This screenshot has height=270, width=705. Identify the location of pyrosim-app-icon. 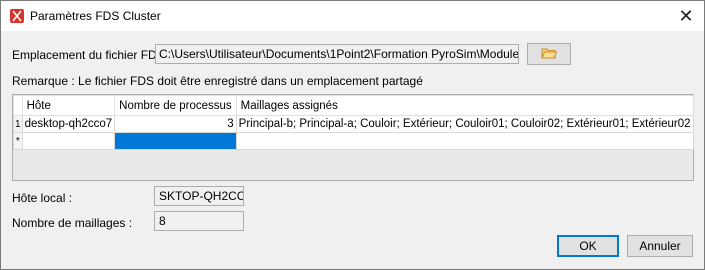
(17, 16).